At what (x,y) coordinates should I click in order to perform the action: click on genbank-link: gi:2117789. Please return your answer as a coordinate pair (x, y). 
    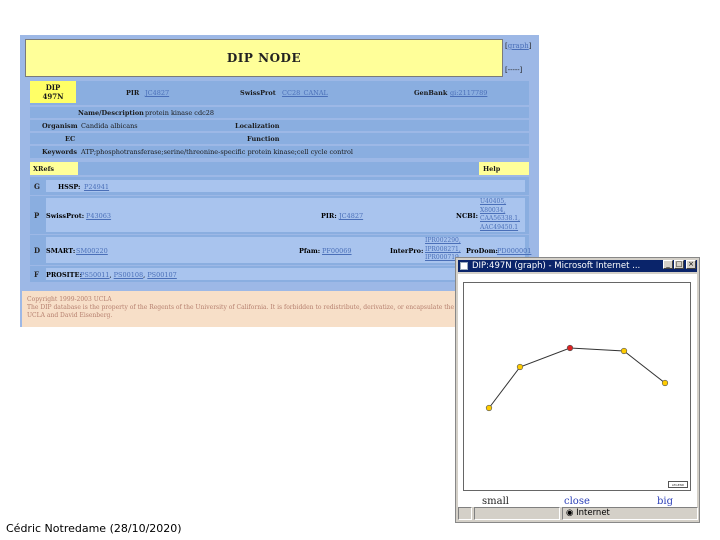
    Looking at the image, I should click on (468, 93).